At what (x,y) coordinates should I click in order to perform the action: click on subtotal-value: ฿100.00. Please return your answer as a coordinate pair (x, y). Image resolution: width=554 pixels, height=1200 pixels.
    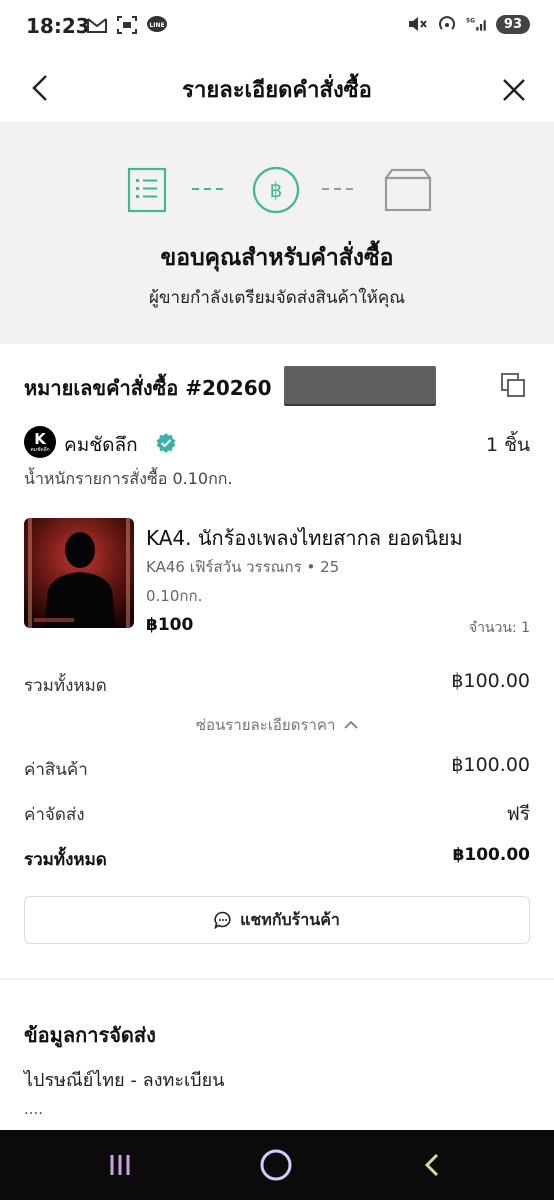
    Looking at the image, I should click on (490, 765).